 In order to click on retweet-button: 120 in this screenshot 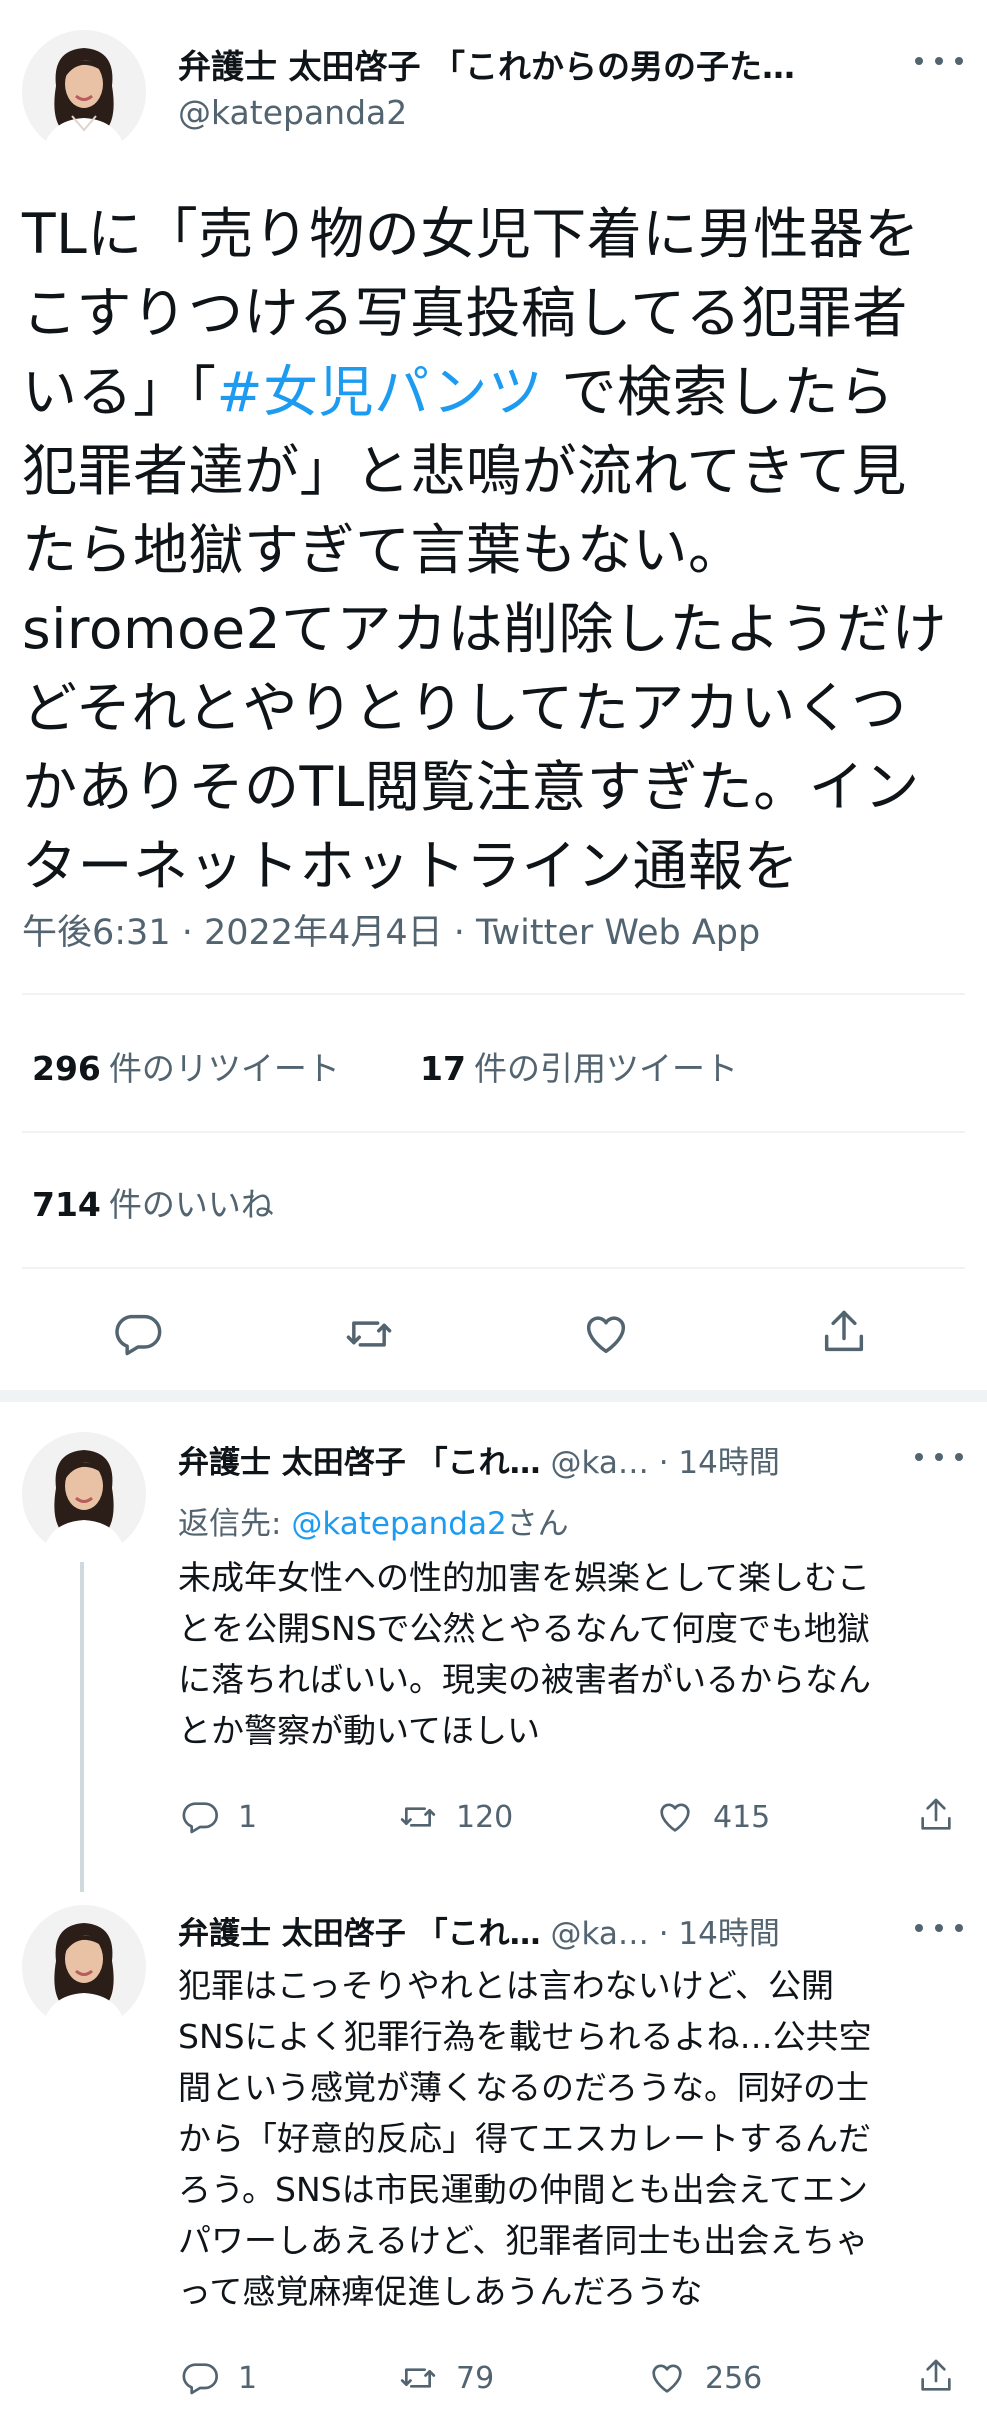, I will do `click(455, 1817)`.